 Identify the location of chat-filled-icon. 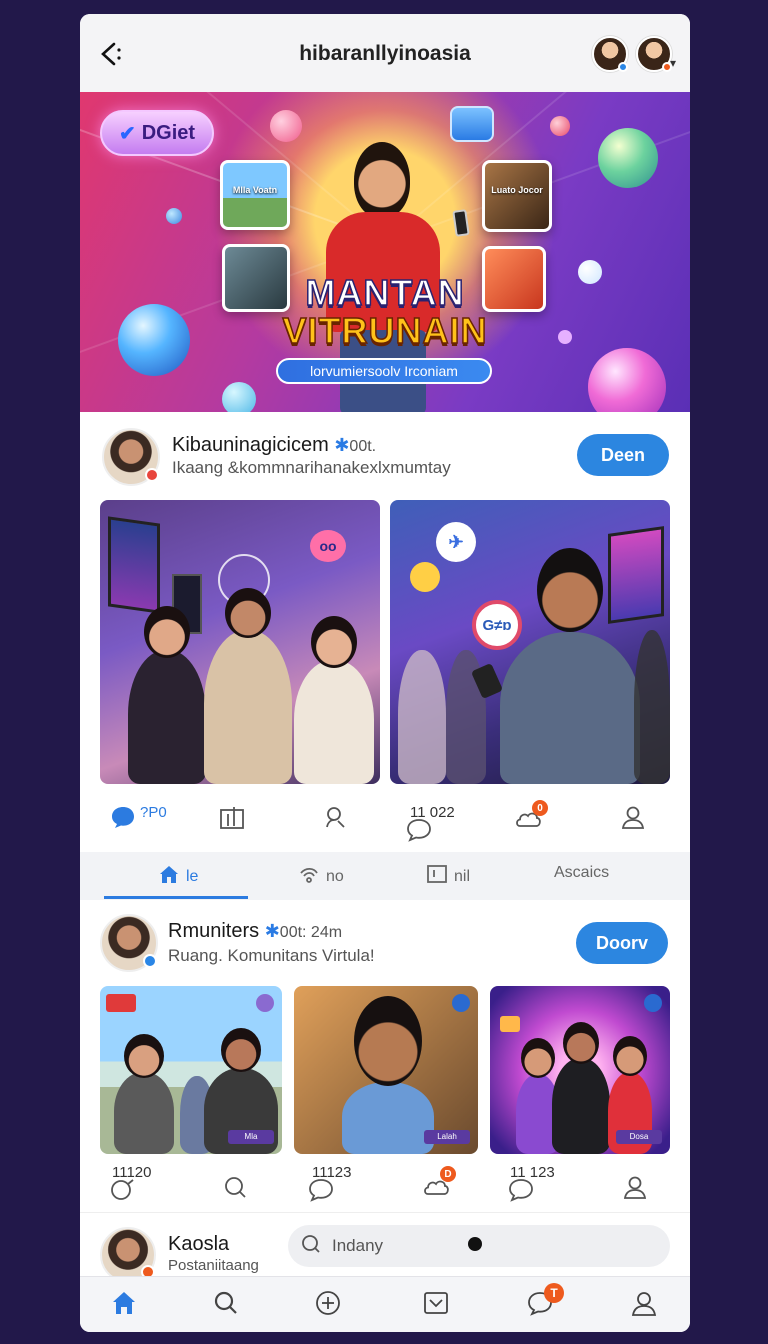
(123, 817).